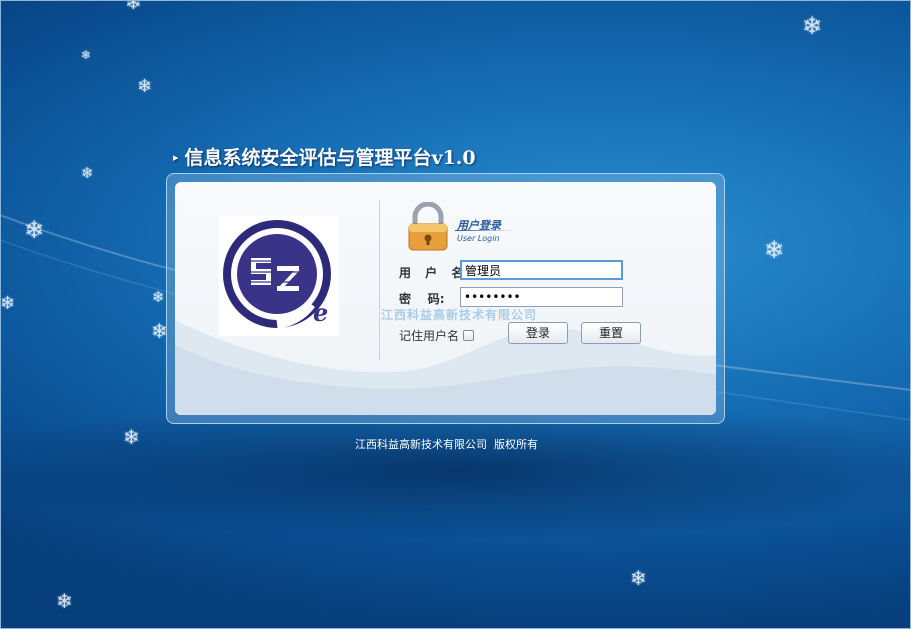  I want to click on login-button: 登录, so click(538, 333).